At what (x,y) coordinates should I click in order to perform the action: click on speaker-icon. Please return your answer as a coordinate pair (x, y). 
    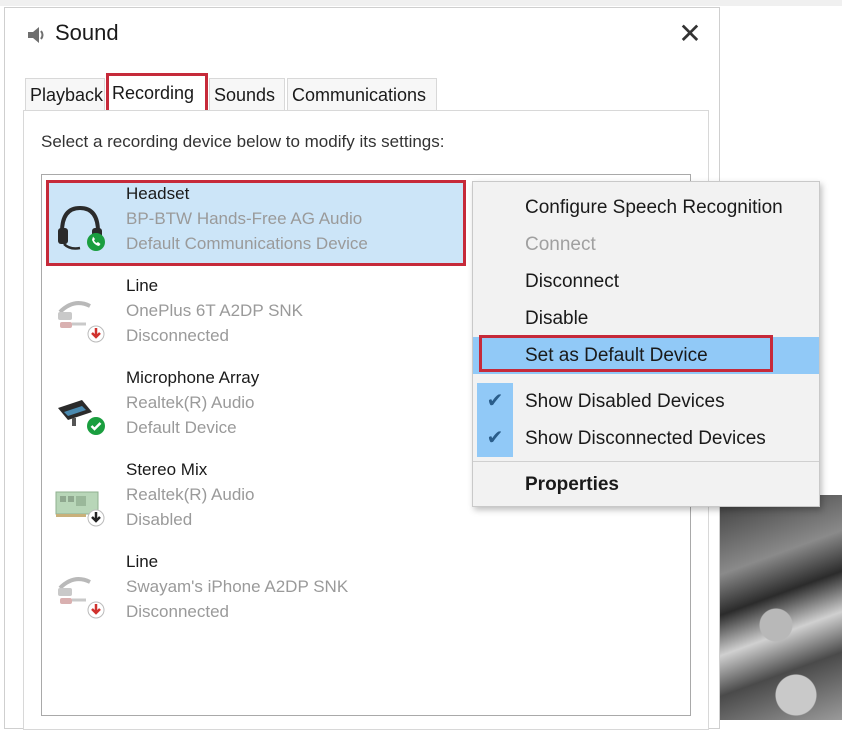
    Looking at the image, I should click on (36, 35).